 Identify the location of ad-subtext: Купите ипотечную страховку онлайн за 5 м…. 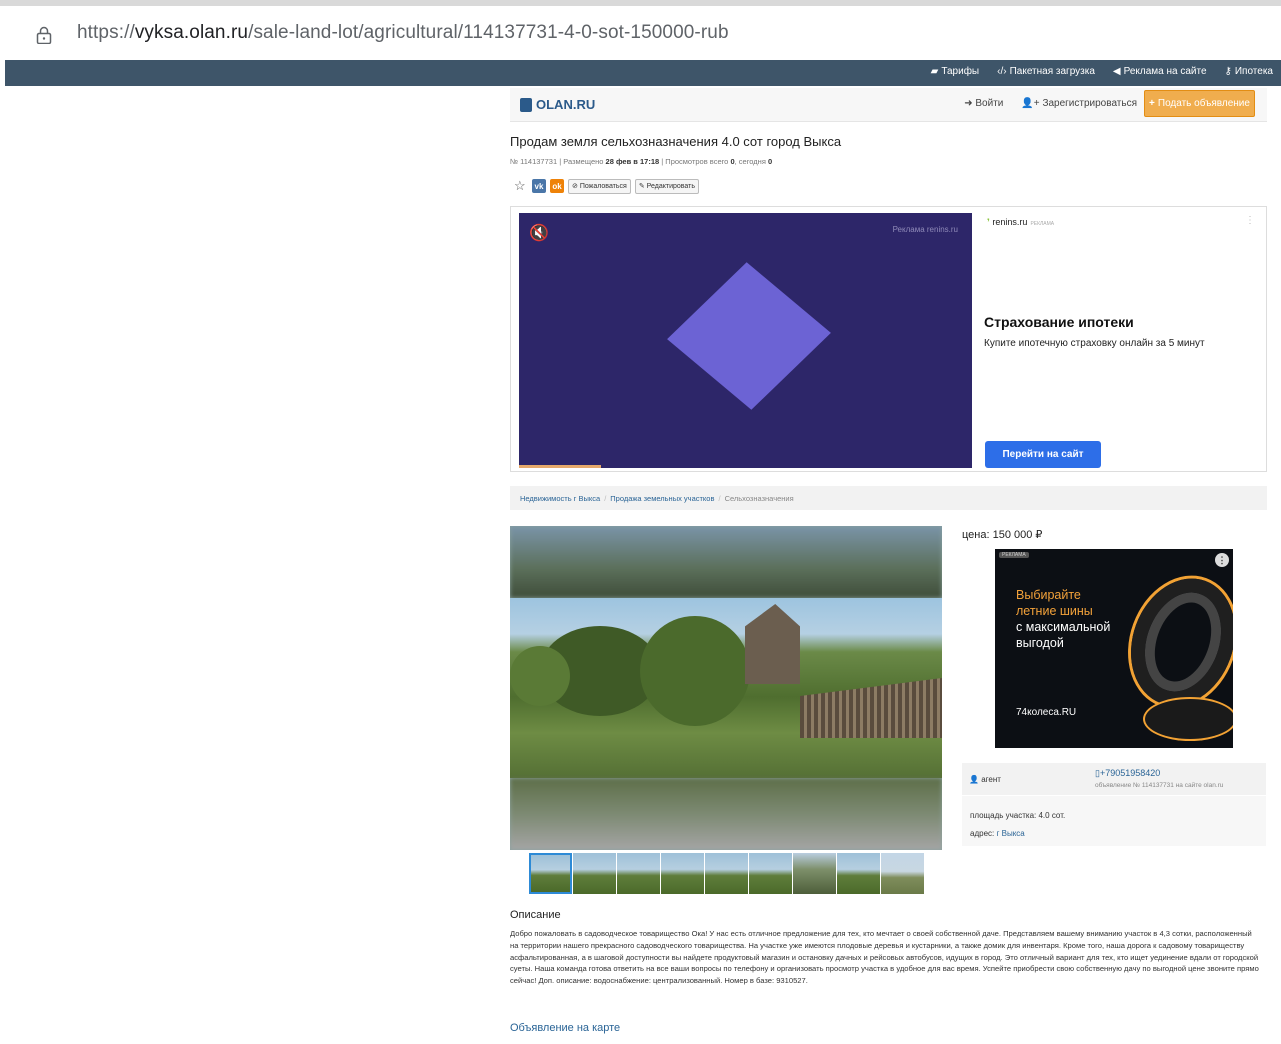
(1094, 343).